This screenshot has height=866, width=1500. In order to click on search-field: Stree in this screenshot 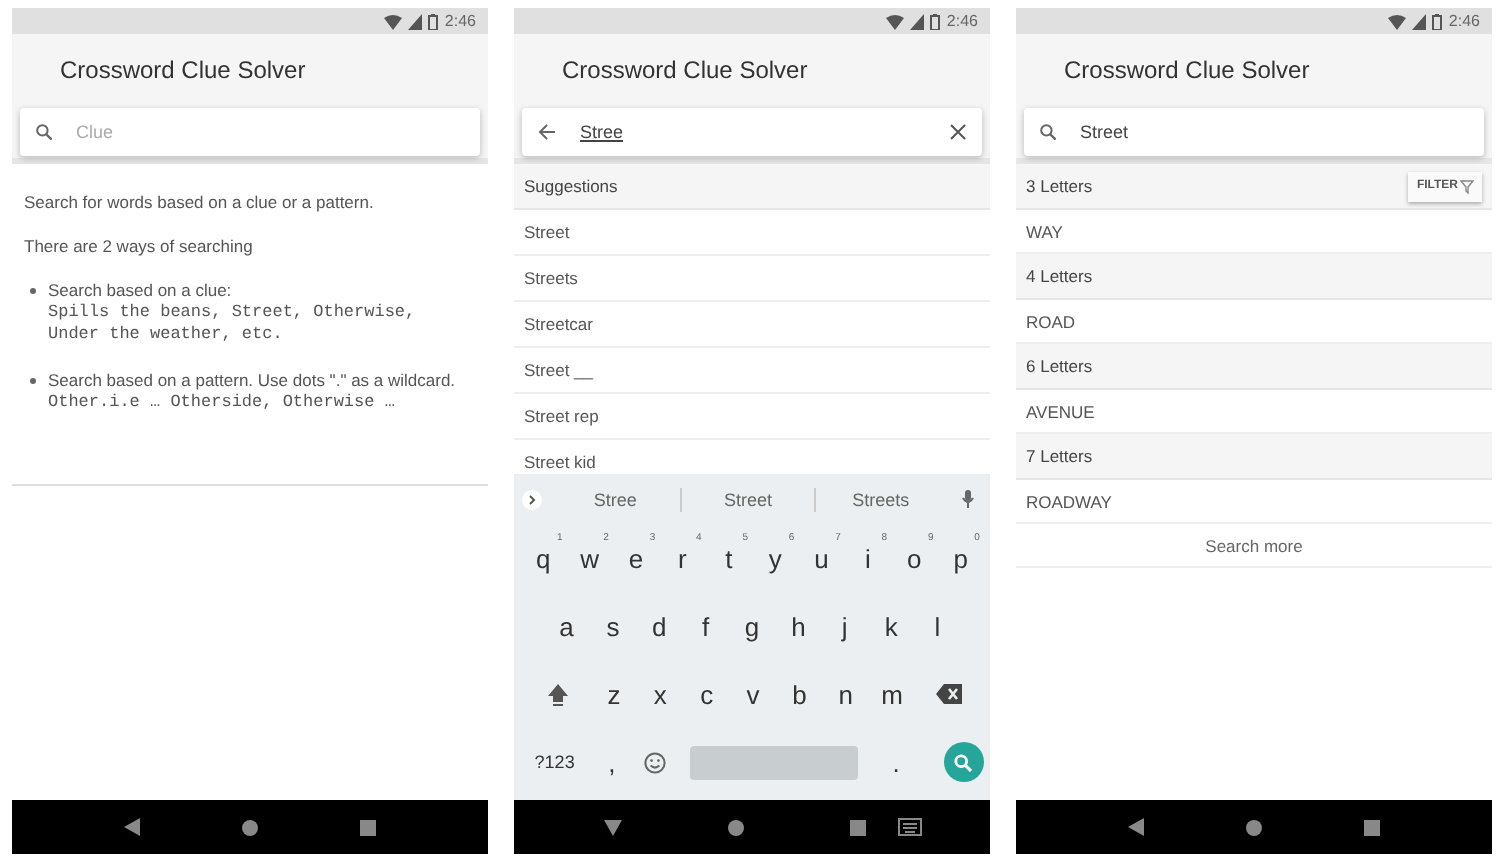, I will do `click(752, 132)`.